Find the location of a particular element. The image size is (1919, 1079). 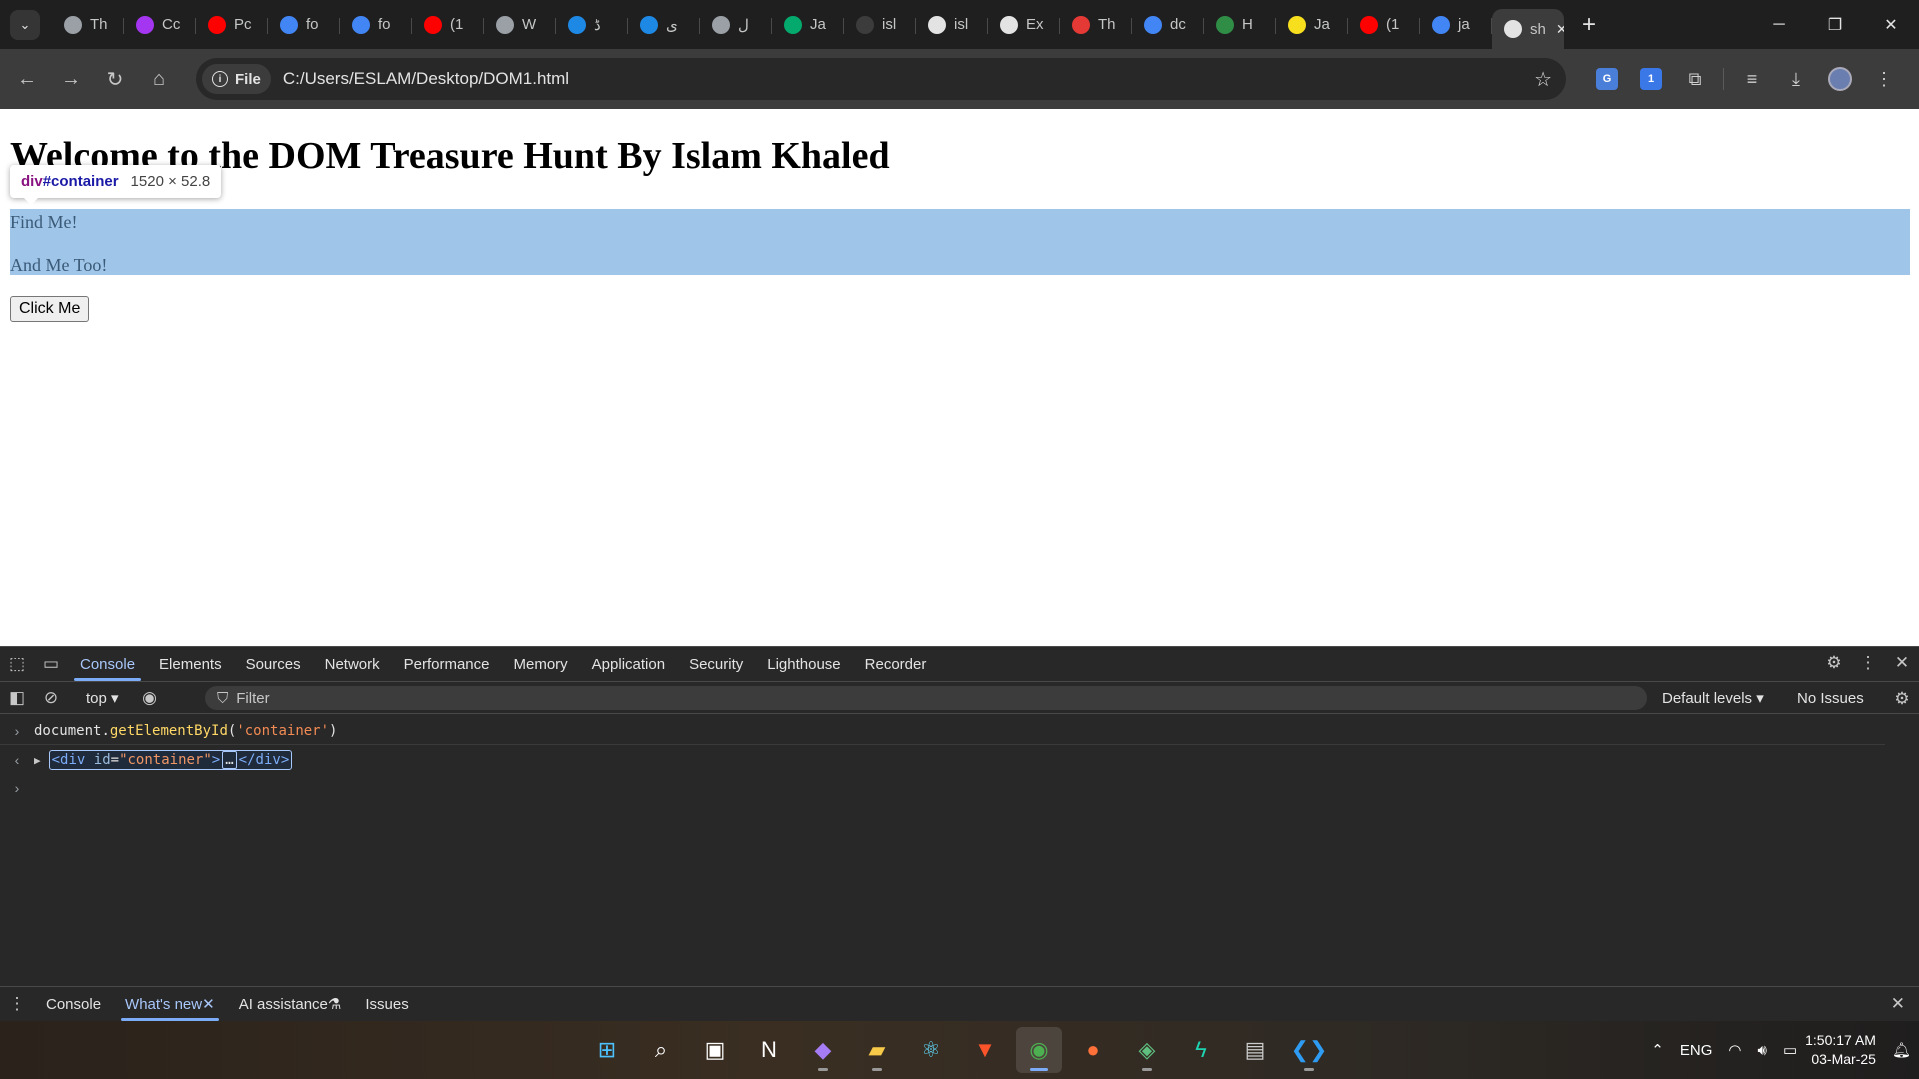

clear-console-icon: ⊘ is located at coordinates (51, 698).